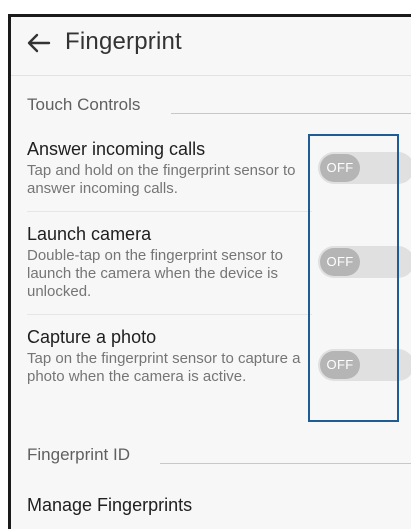 The height and width of the screenshot is (529, 411). I want to click on setting-title: Answer incoming calls, so click(116, 149).